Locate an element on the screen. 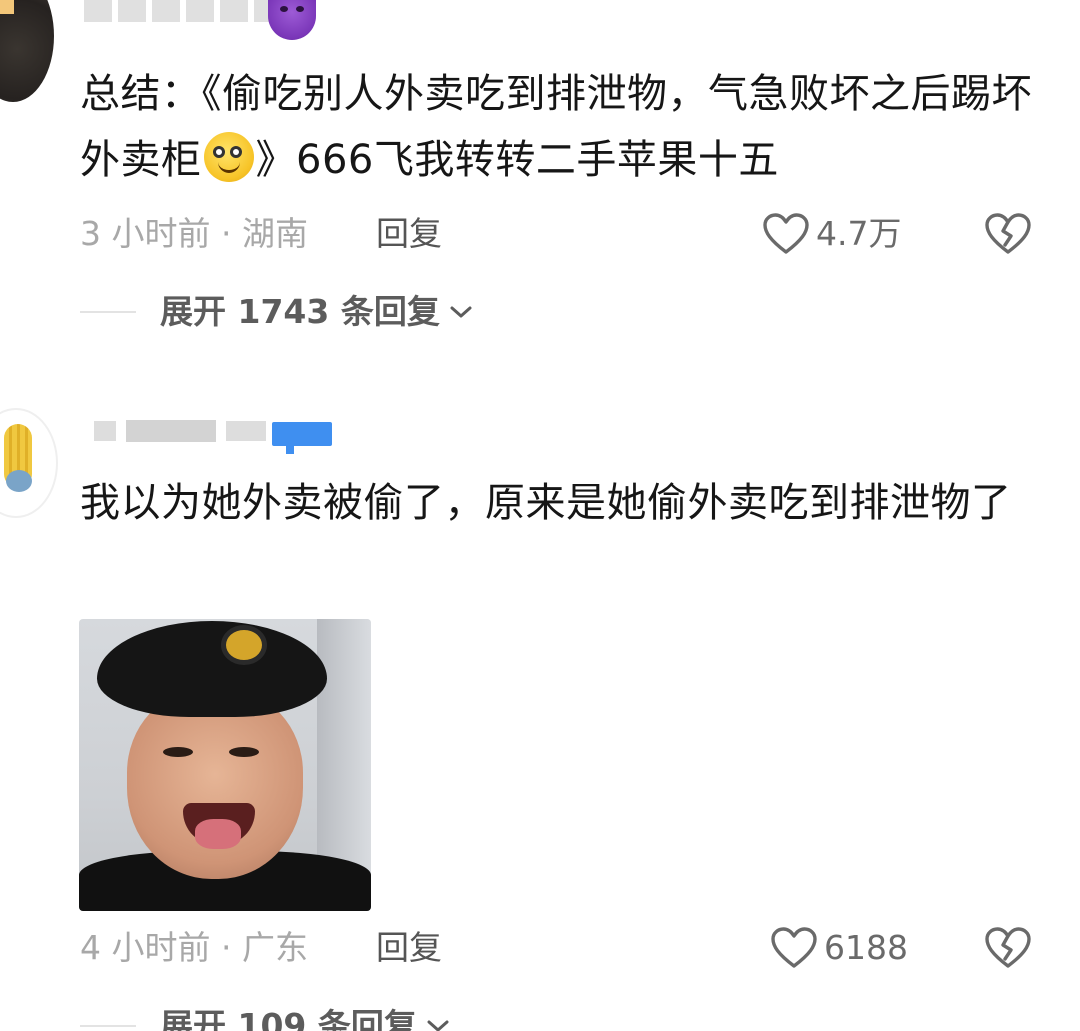 This screenshot has width=1080, height=1031. comment-text-part2: 》666飞我转转二手苹果十五 is located at coordinates (517, 160).